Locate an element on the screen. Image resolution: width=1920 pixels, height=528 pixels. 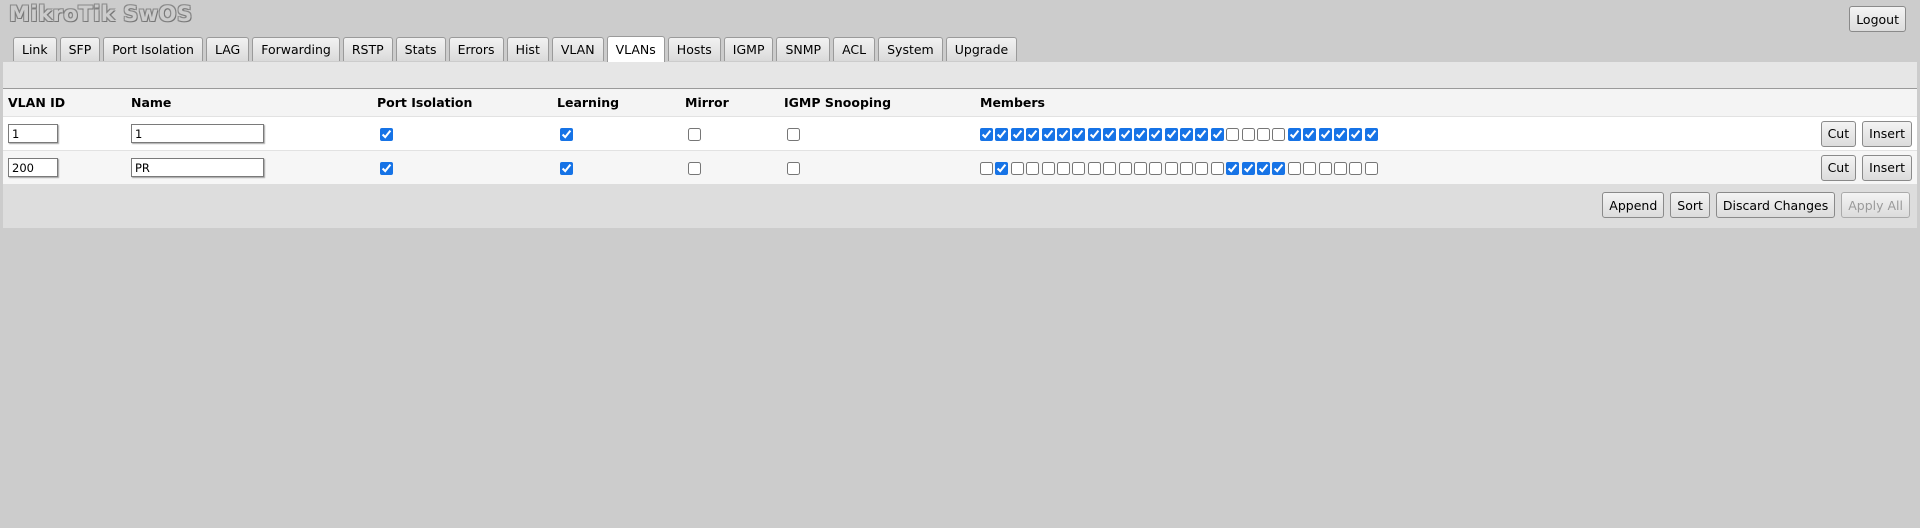
cell-learning is located at coordinates (616, 167).